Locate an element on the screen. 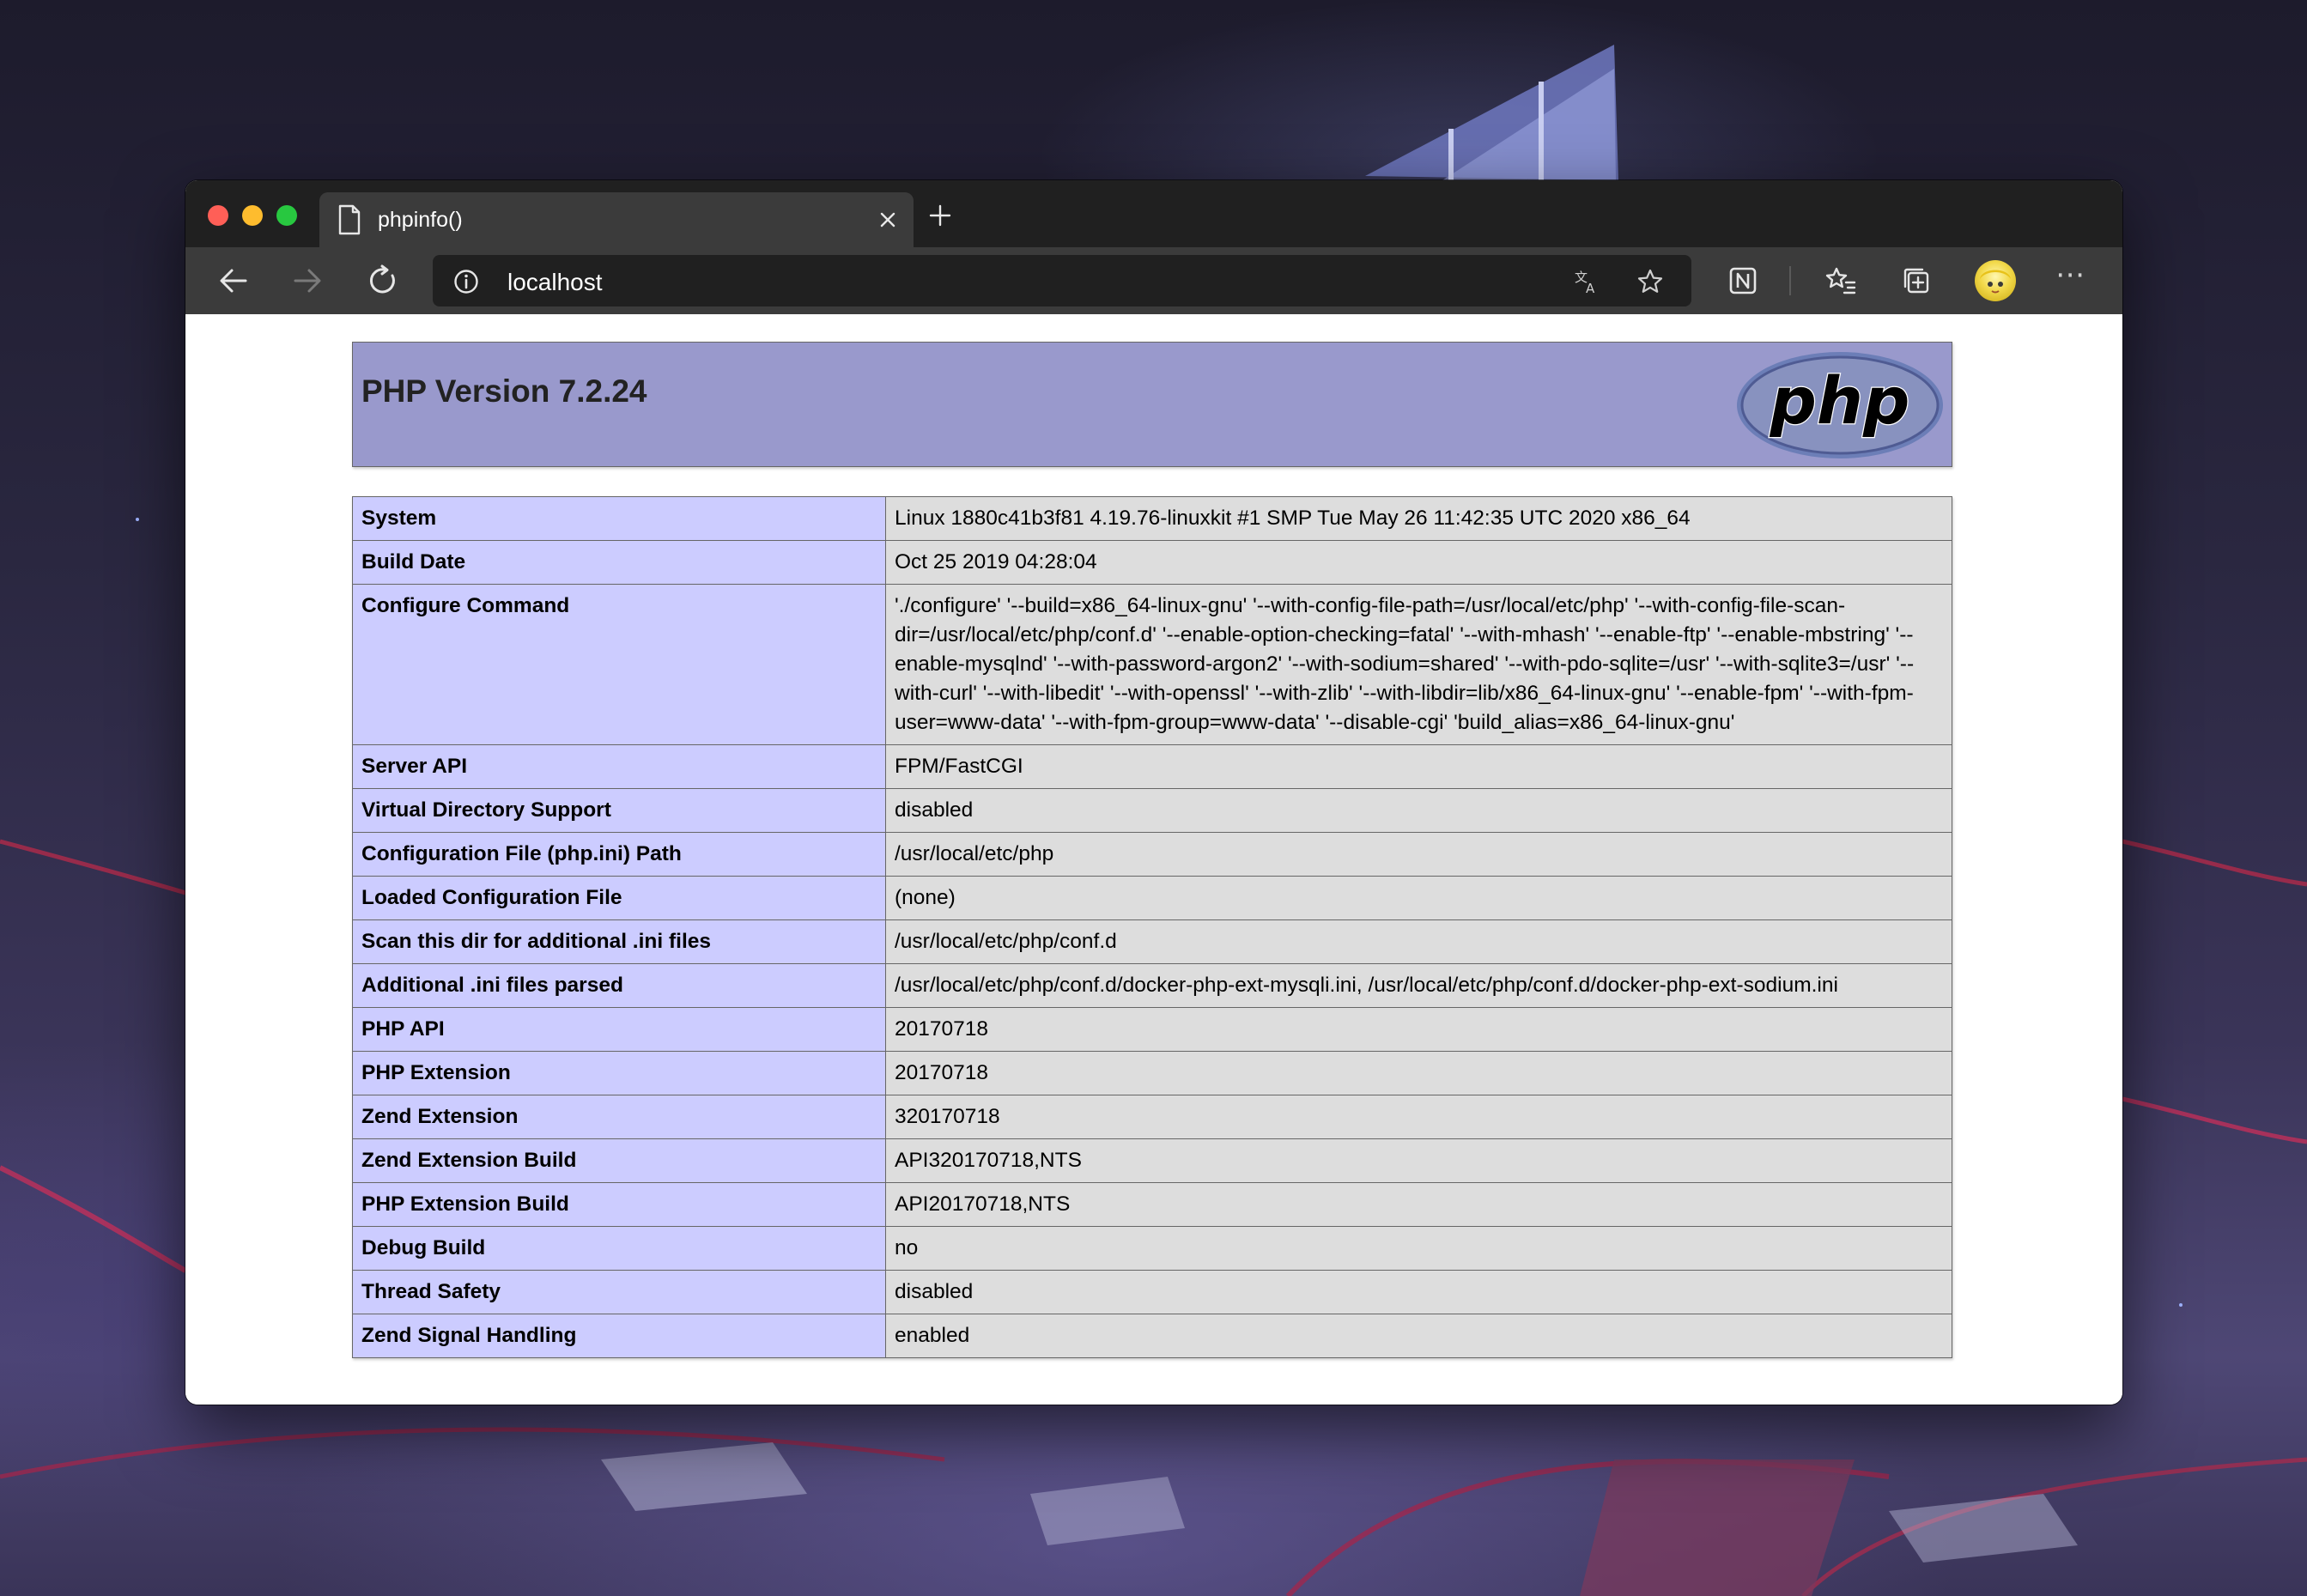 Image resolution: width=2307 pixels, height=1596 pixels. table-row: Thread Safety disabled is located at coordinates (1152, 1292).